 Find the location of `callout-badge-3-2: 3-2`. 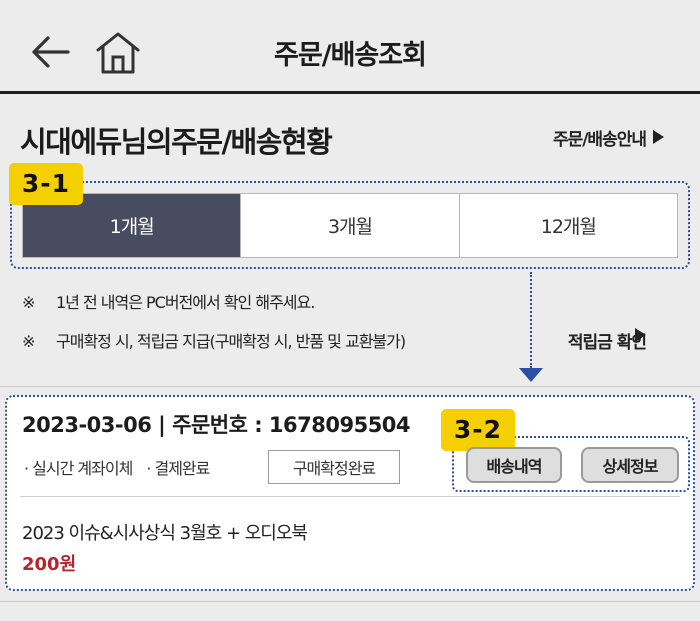

callout-badge-3-2: 3-2 is located at coordinates (478, 430).